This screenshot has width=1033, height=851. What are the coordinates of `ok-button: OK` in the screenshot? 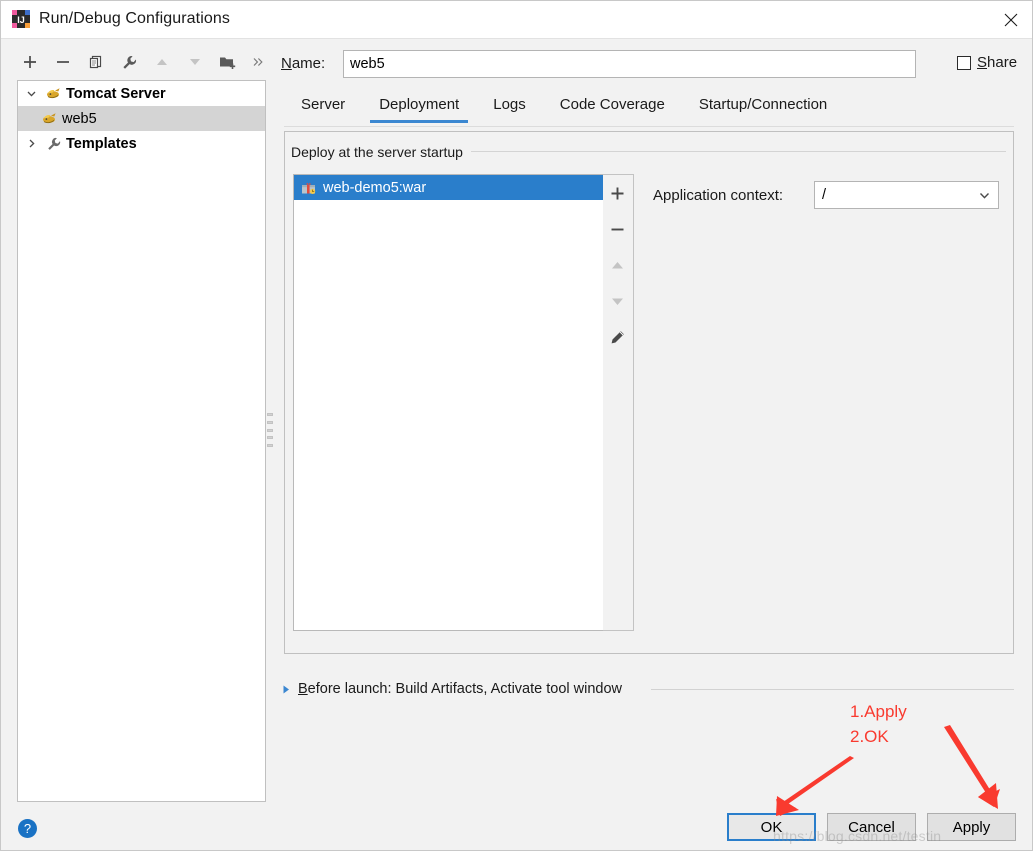 It's located at (771, 827).